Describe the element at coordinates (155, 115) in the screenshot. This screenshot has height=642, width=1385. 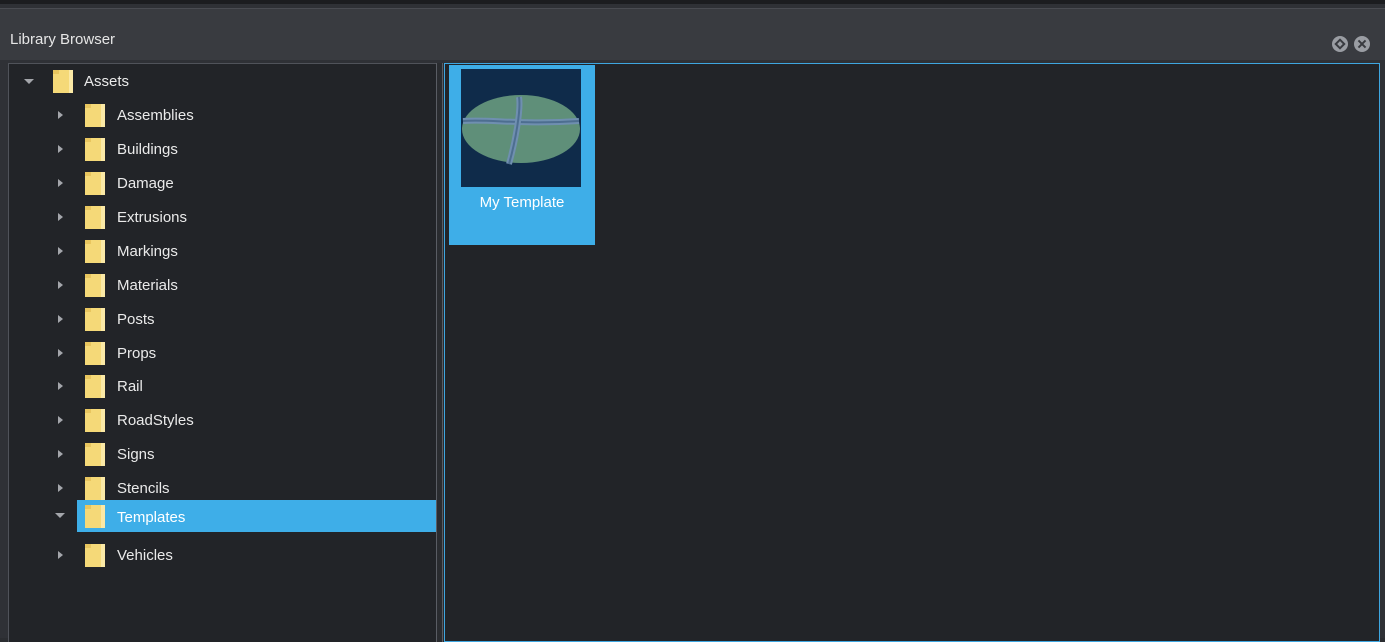
I see `tree-item-label: Assemblies` at that location.